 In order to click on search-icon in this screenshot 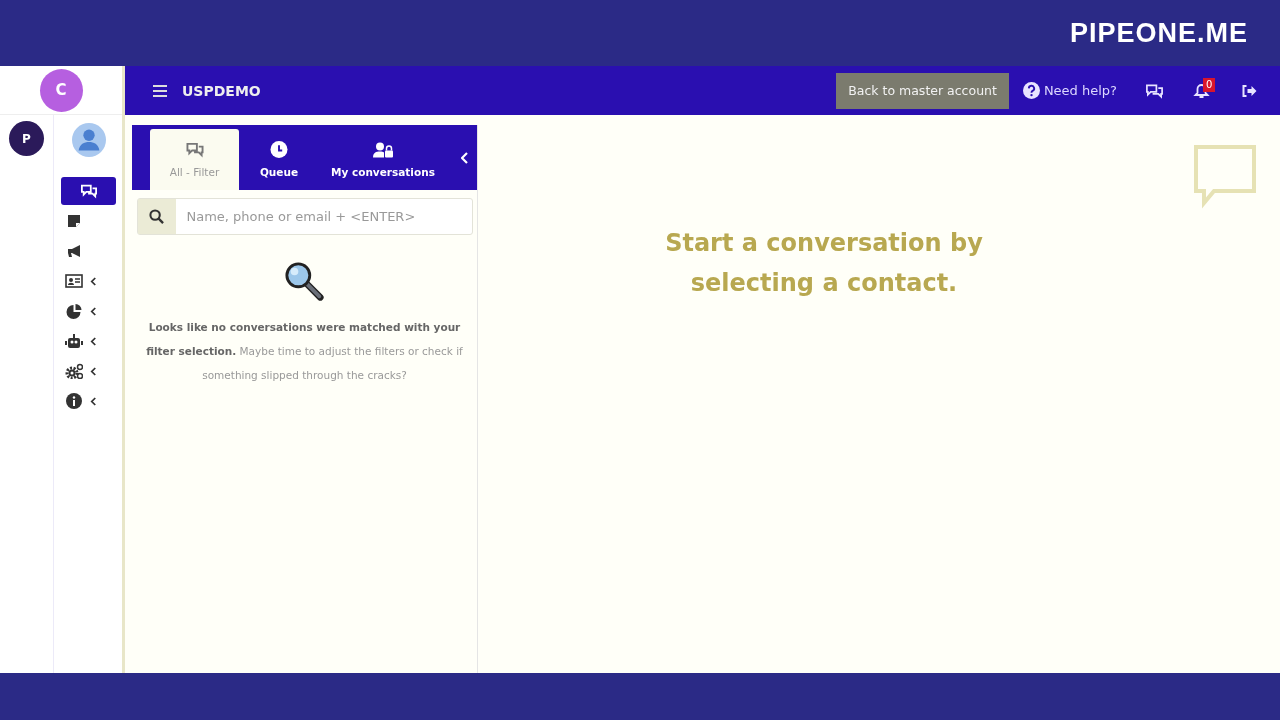, I will do `click(156, 216)`.